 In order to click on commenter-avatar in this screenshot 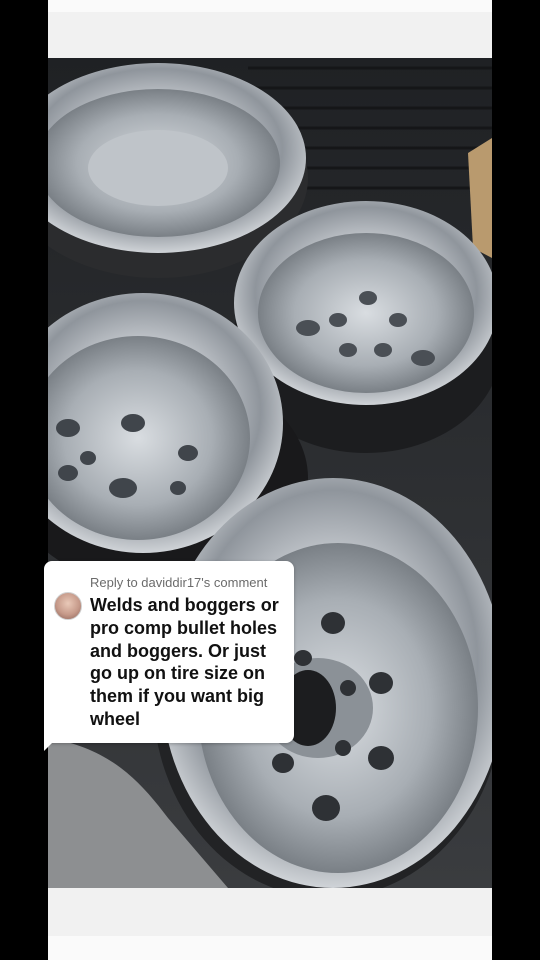, I will do `click(68, 606)`.